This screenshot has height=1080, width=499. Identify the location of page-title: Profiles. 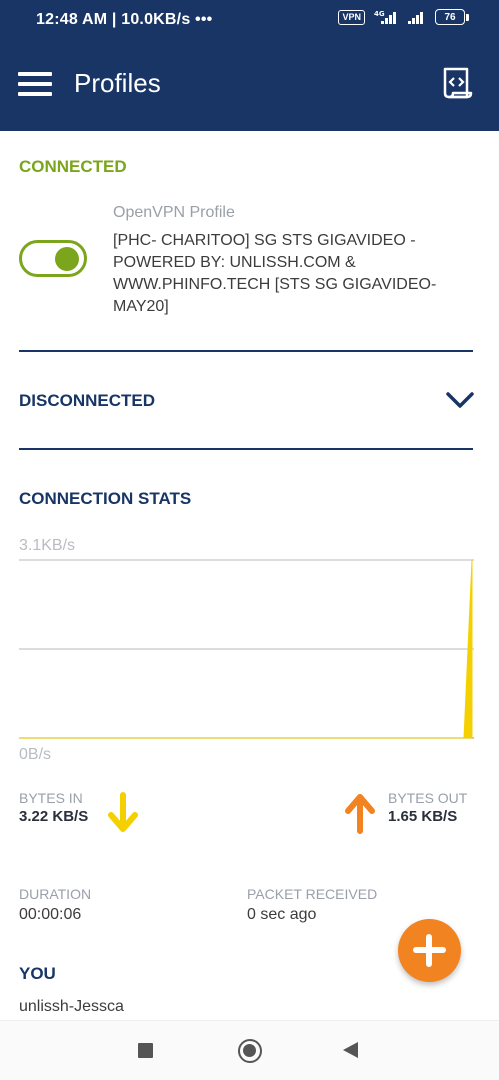
(117, 83).